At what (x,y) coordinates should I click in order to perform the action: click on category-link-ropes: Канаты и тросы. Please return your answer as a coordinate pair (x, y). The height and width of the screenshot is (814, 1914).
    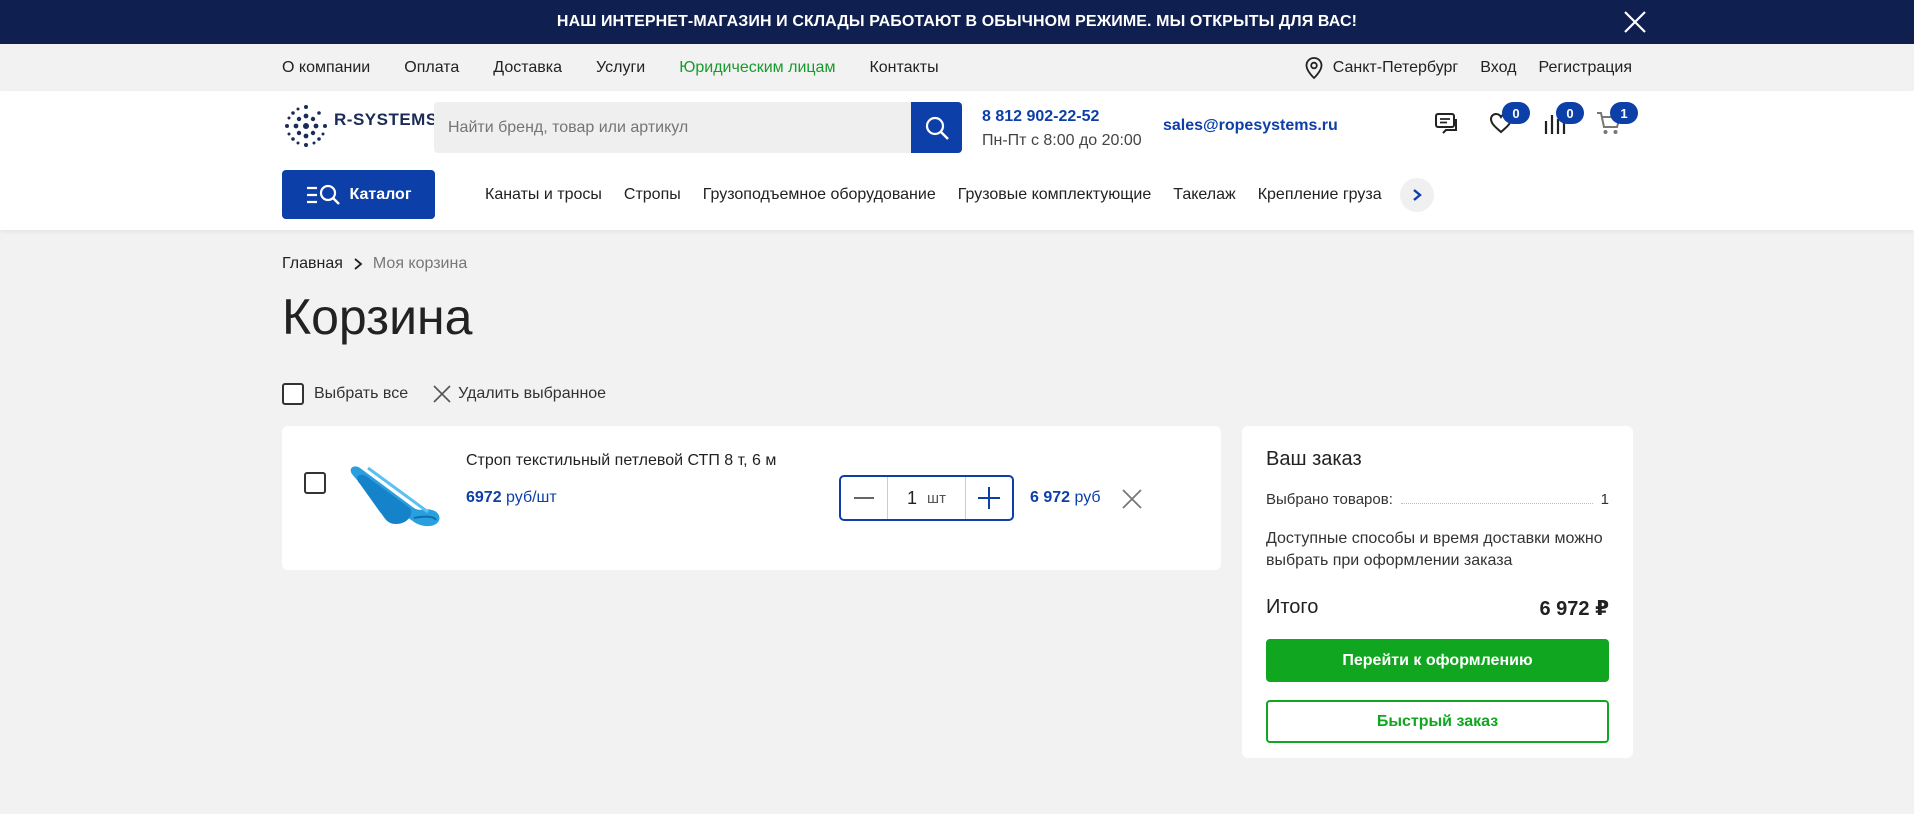
    Looking at the image, I should click on (543, 195).